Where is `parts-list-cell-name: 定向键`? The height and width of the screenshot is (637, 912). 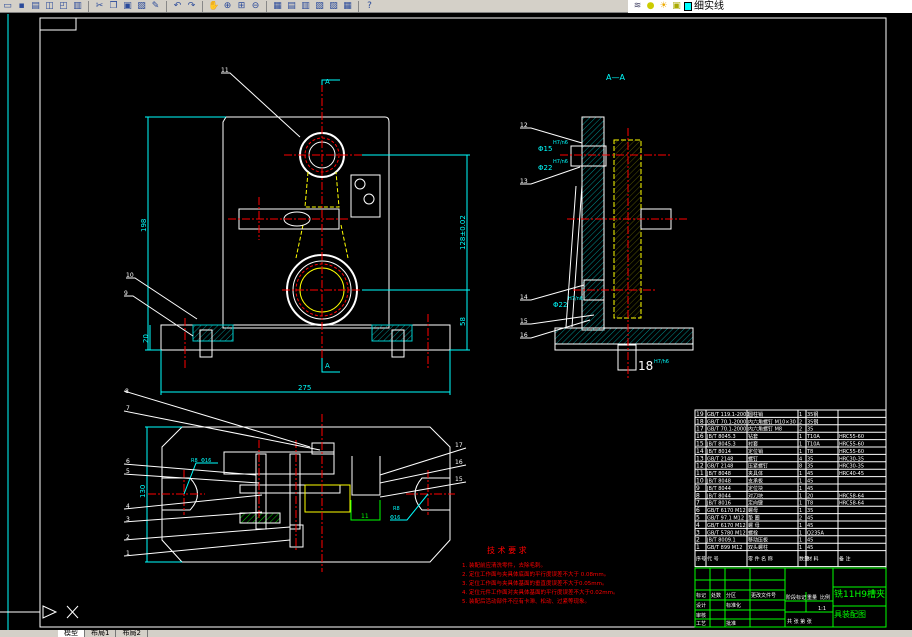
parts-list-cell-name: 定向键 is located at coordinates (755, 503).